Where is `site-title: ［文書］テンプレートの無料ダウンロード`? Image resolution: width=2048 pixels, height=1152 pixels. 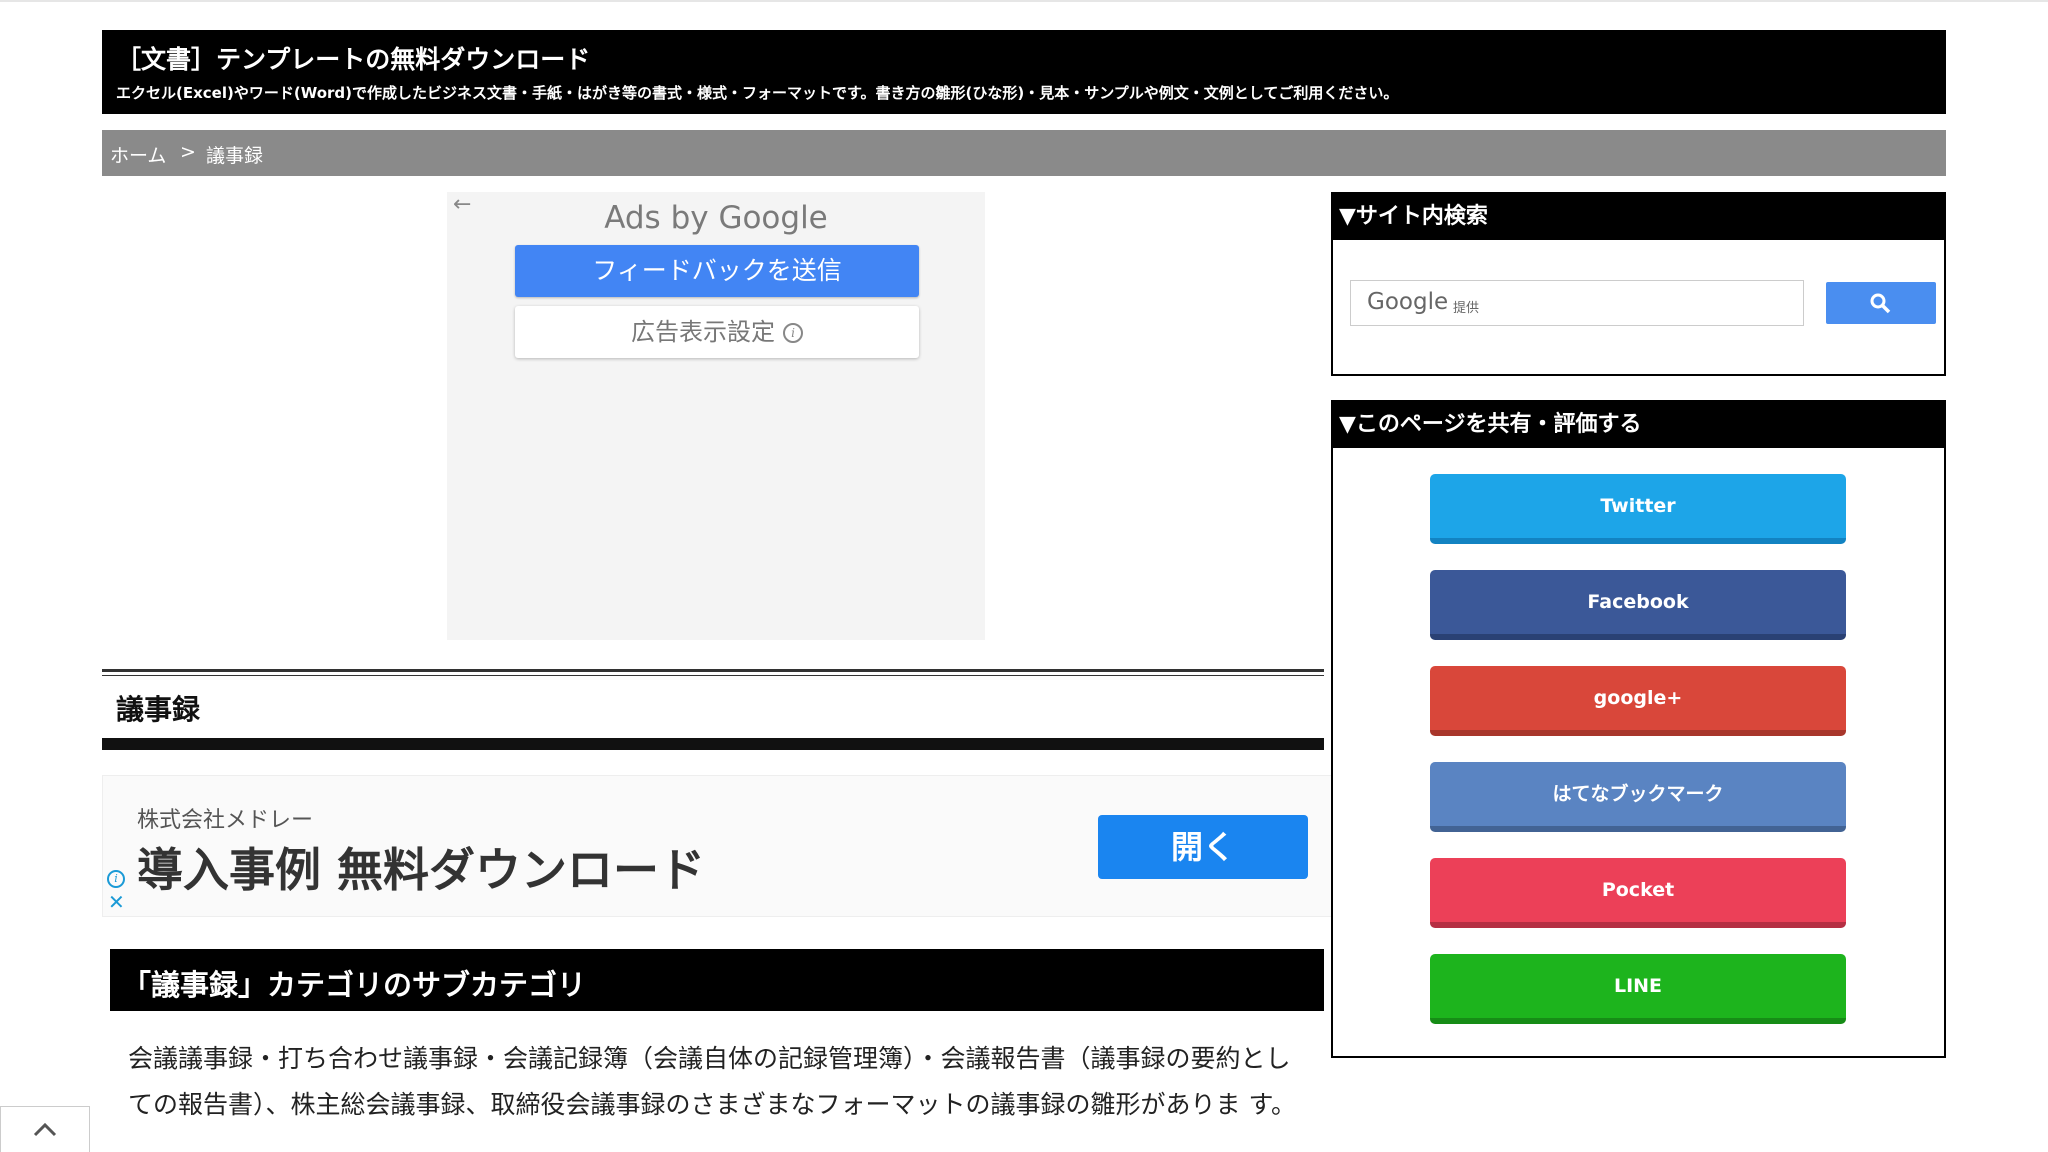 site-title: ［文書］テンプレートの無料ダウンロード is located at coordinates (353, 58).